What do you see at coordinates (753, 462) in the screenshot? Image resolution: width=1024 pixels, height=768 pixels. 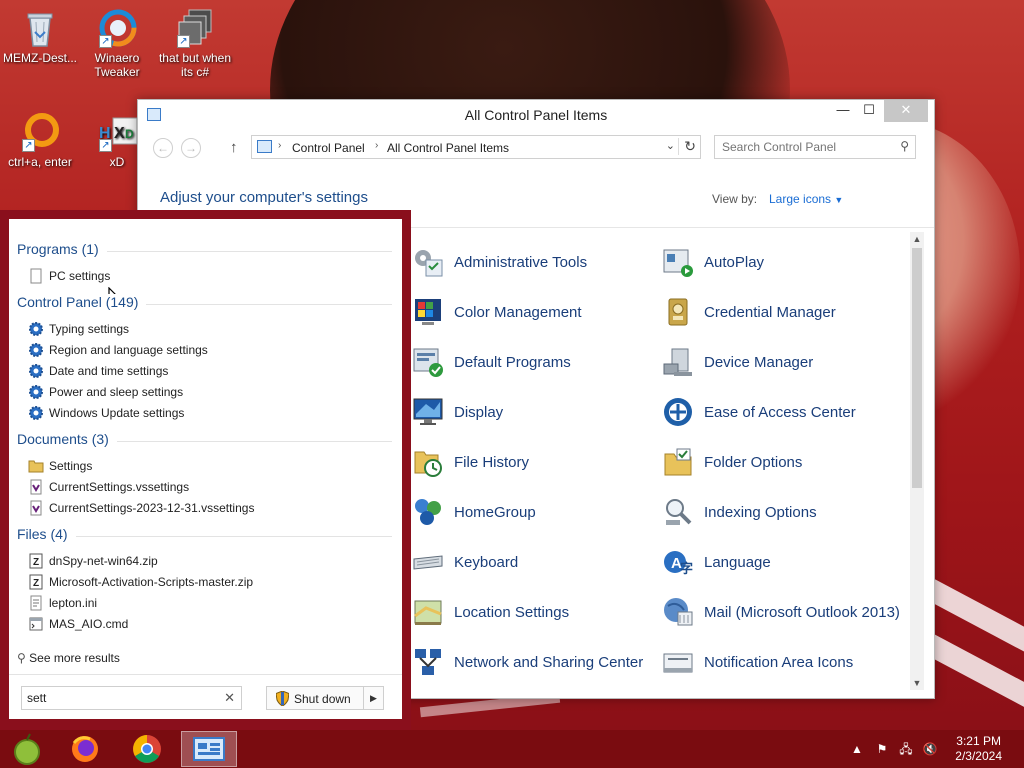 I see `cp-item-label: Folder Options` at bounding box center [753, 462].